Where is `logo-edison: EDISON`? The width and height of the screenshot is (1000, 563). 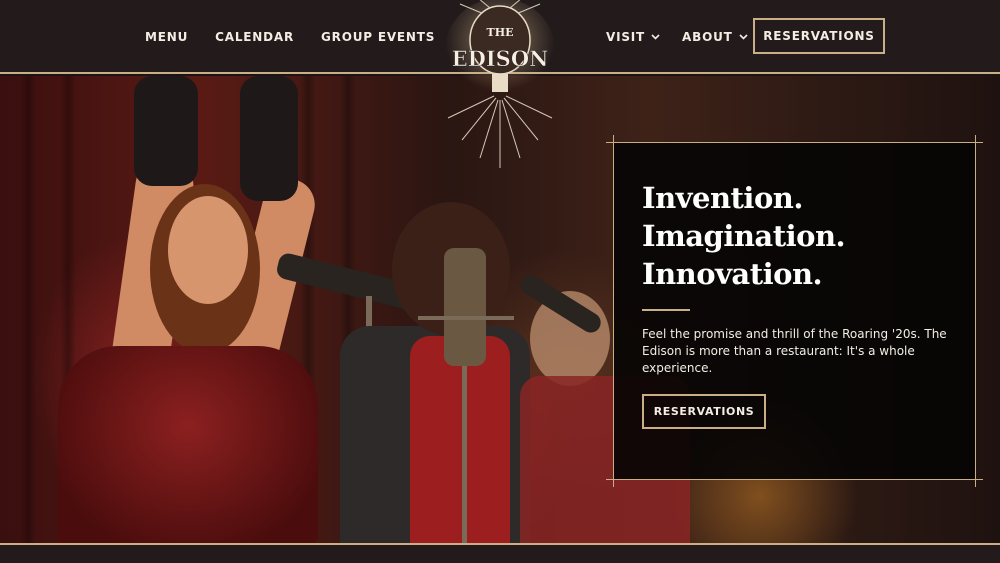 logo-edison: EDISON is located at coordinates (500, 58).